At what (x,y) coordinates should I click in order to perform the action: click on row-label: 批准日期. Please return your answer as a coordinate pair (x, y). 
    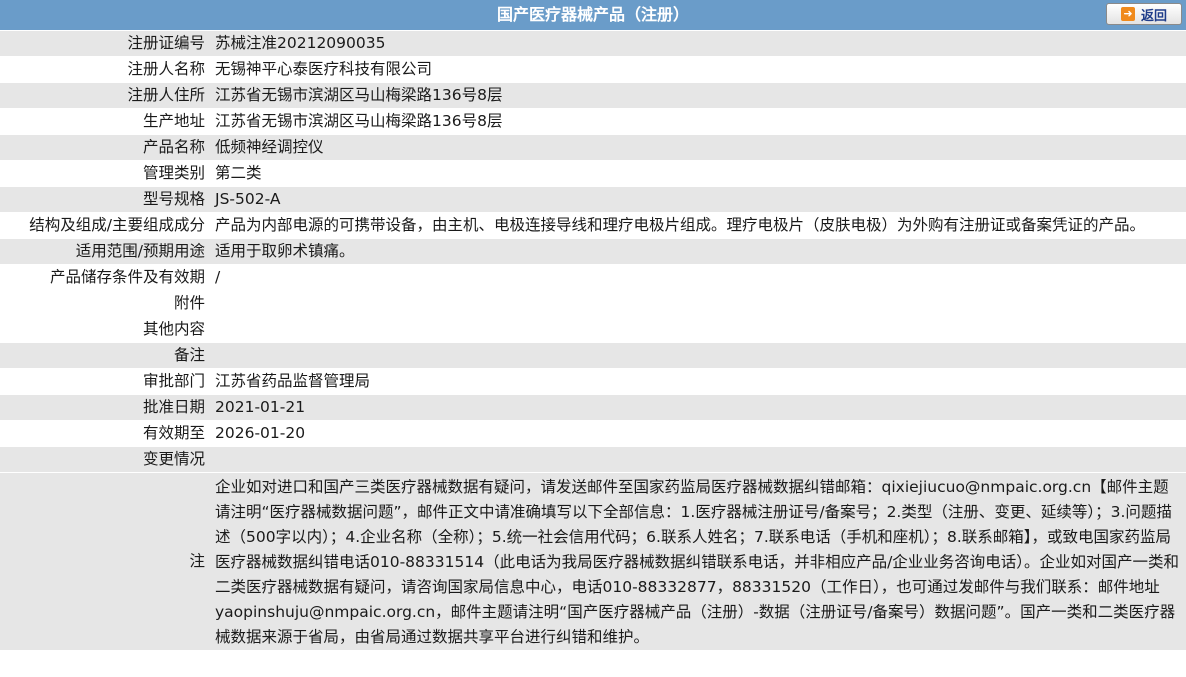
    Looking at the image, I should click on (105, 407).